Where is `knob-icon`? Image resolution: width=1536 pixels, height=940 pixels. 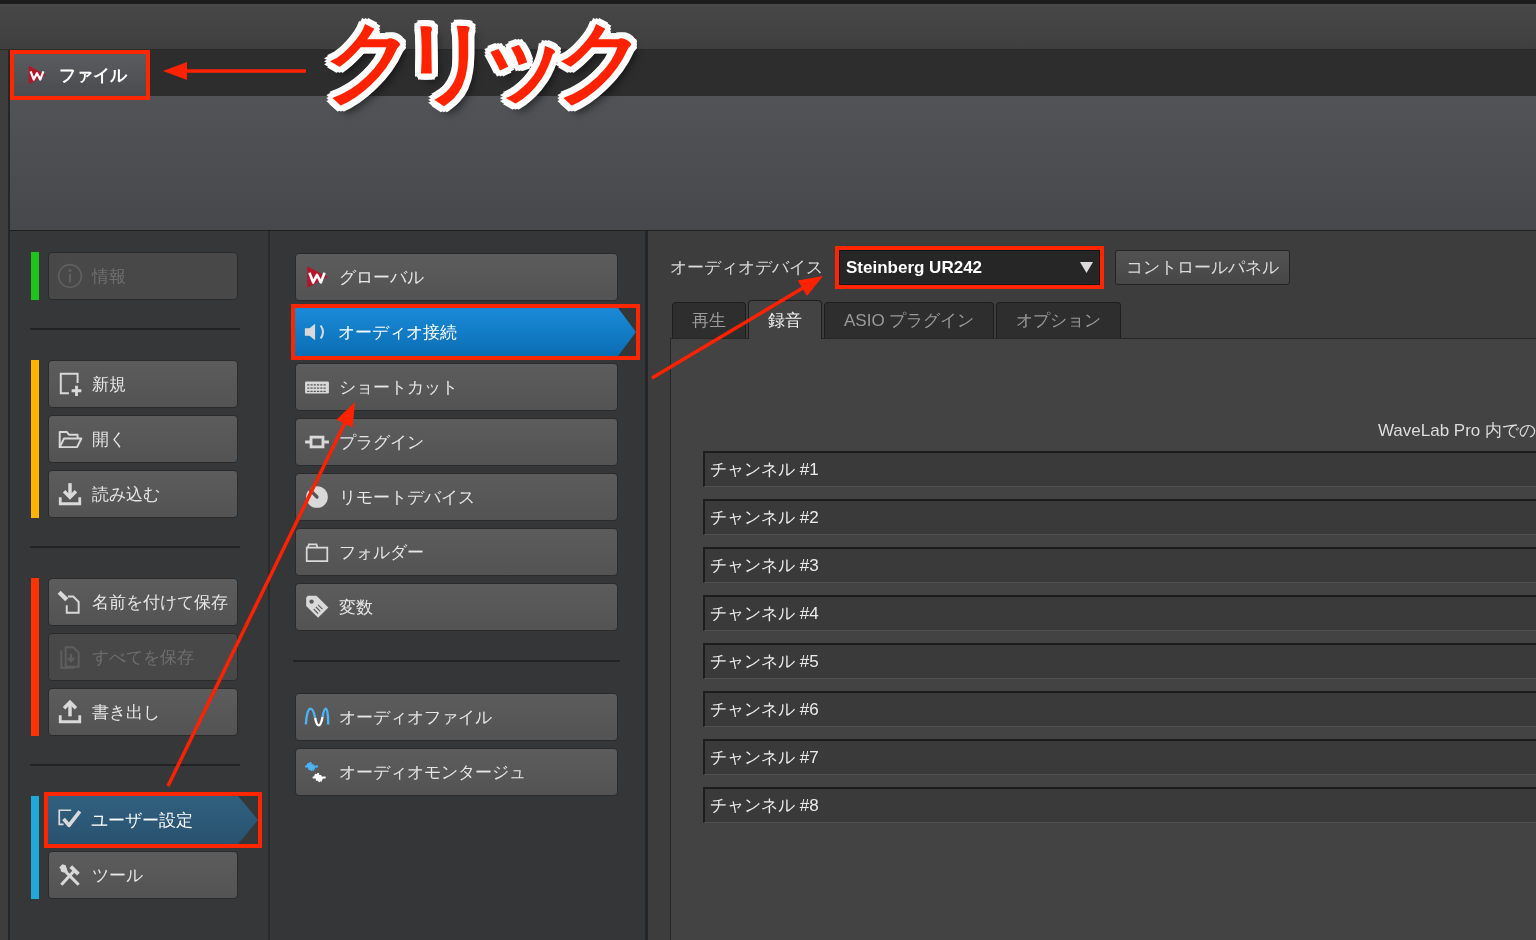
knob-icon is located at coordinates (317, 497).